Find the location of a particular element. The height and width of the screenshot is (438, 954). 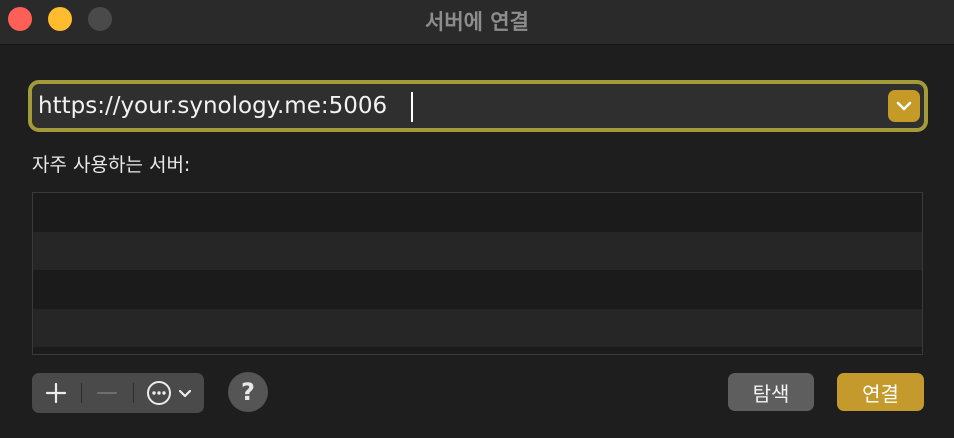

title-bar: 서버에 연결 is located at coordinates (477, 22).